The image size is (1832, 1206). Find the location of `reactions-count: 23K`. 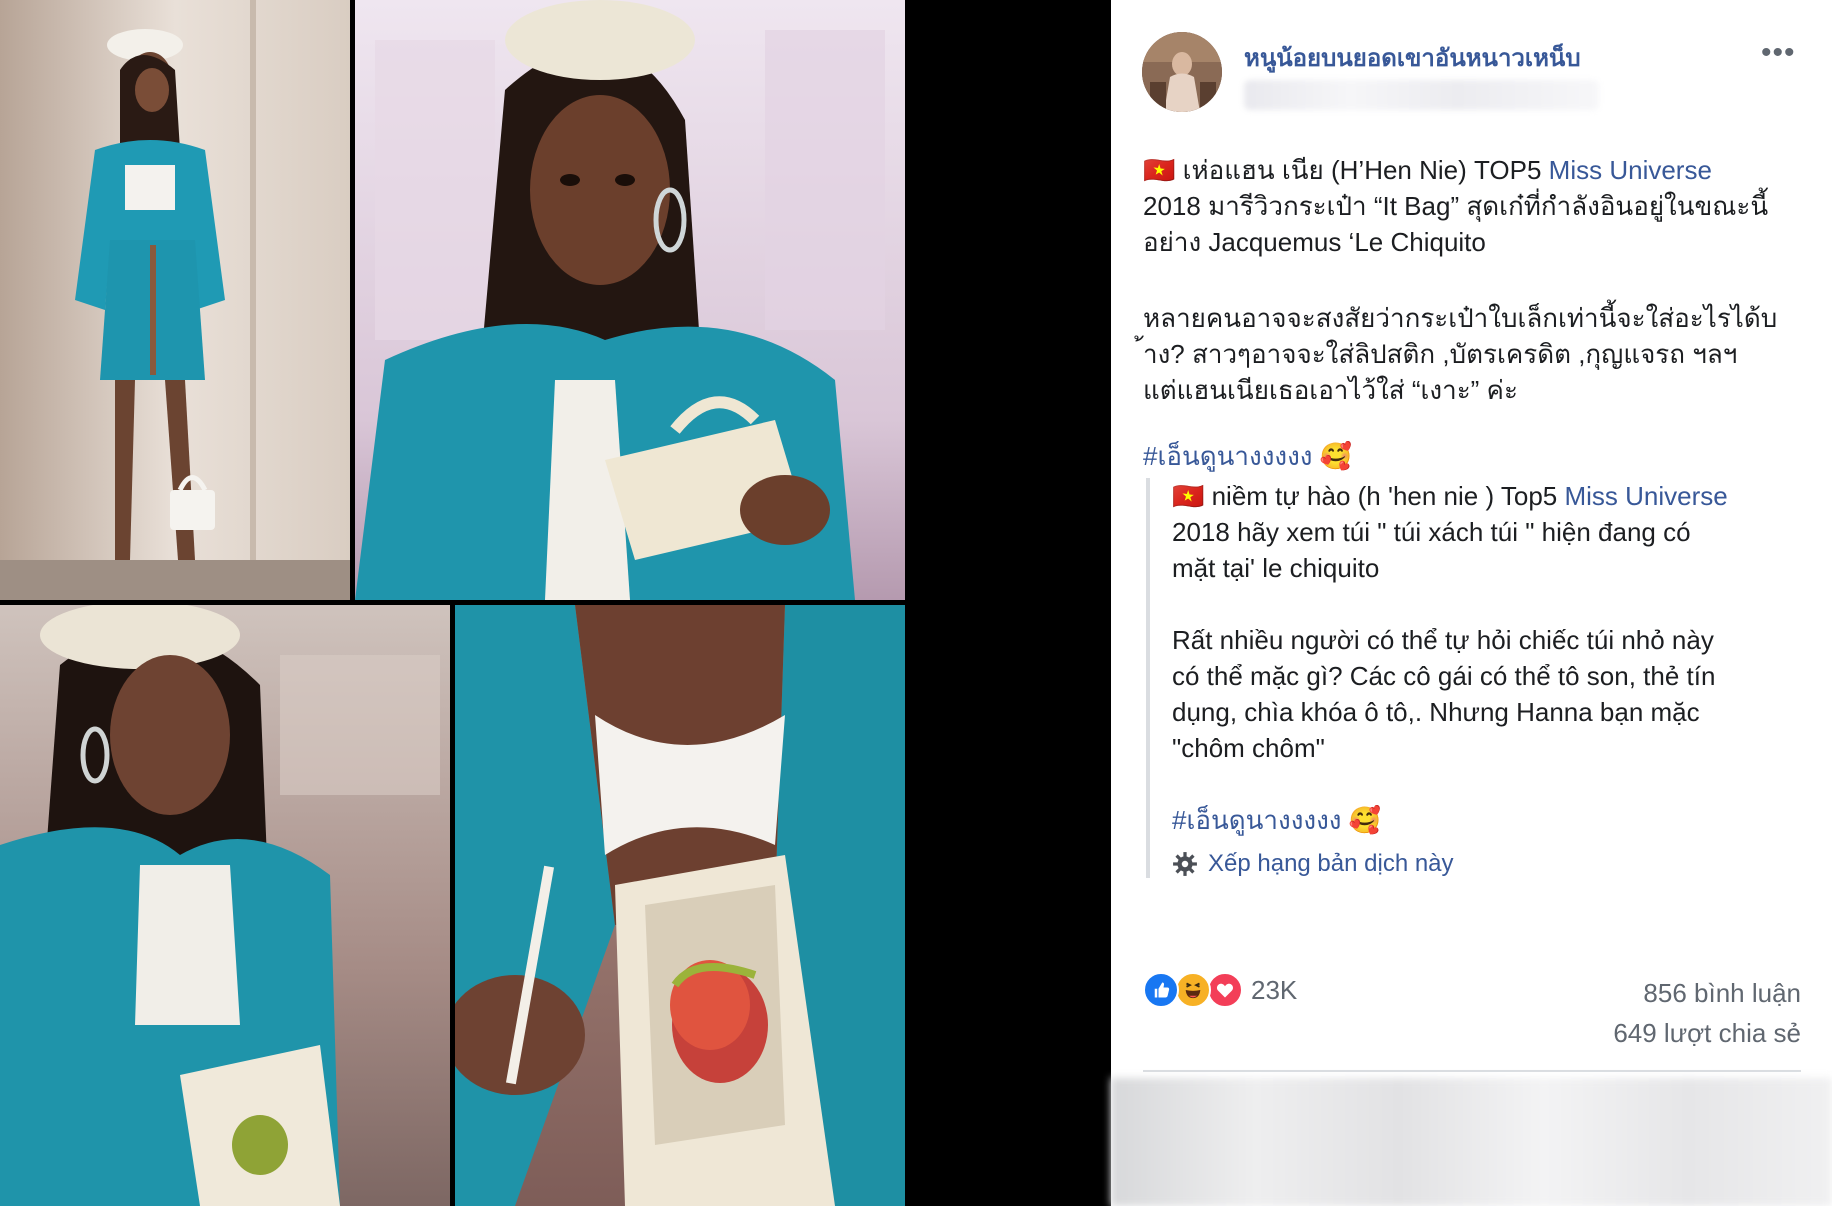

reactions-count: 23K is located at coordinates (1274, 989).